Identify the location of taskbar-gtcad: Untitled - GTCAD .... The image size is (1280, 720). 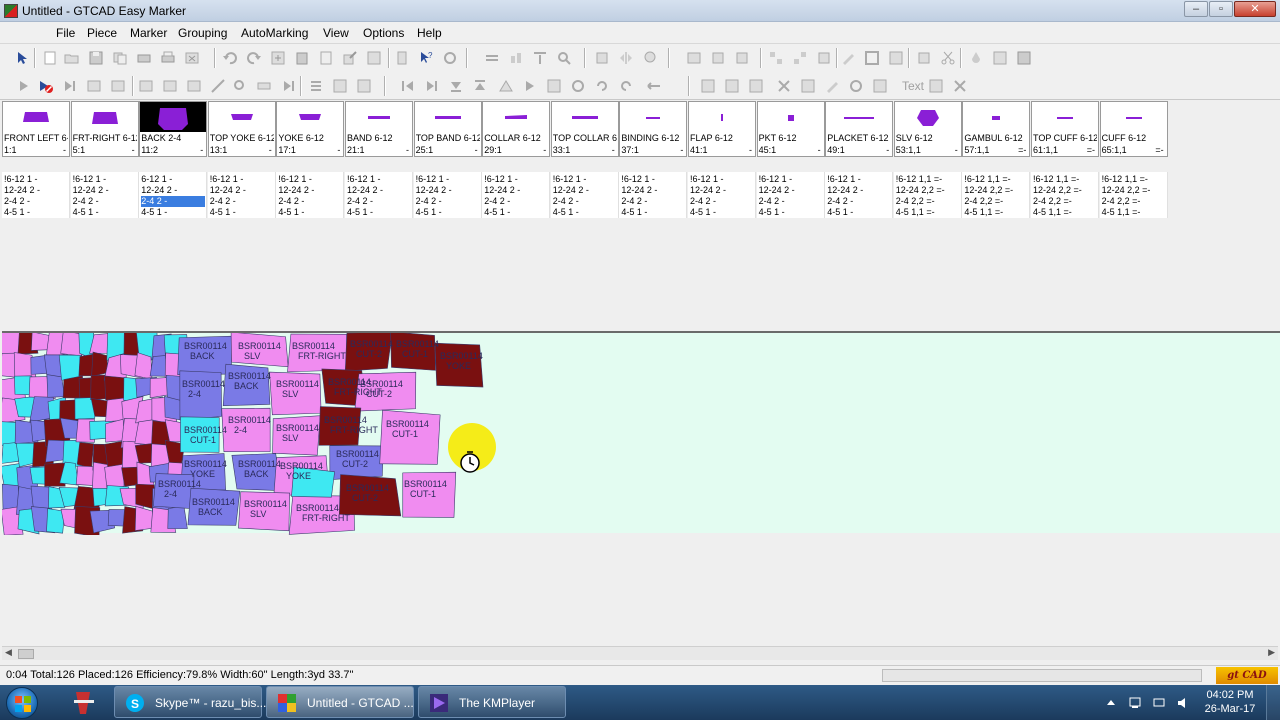
(340, 702).